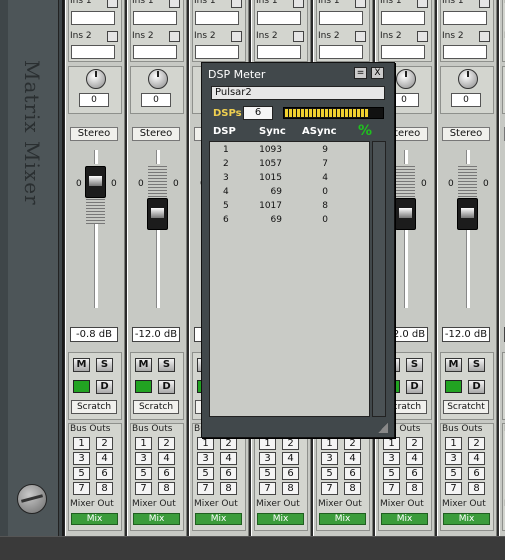 Image resolution: width=505 pixels, height=560 pixels. What do you see at coordinates (377, 73) in the screenshot?
I see `close-button: X` at bounding box center [377, 73].